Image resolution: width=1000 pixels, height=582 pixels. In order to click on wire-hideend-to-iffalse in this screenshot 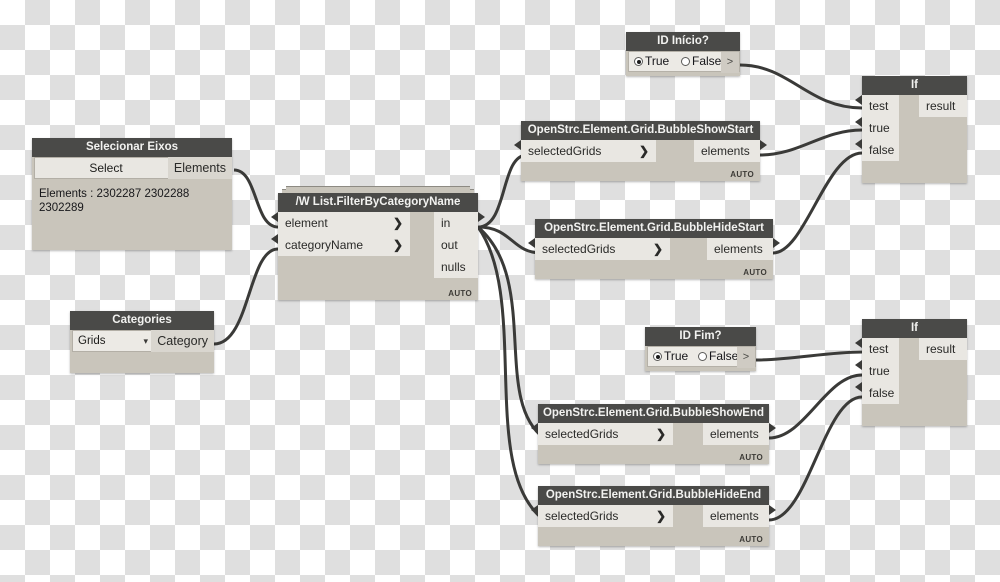, I will do `click(815, 458)`.